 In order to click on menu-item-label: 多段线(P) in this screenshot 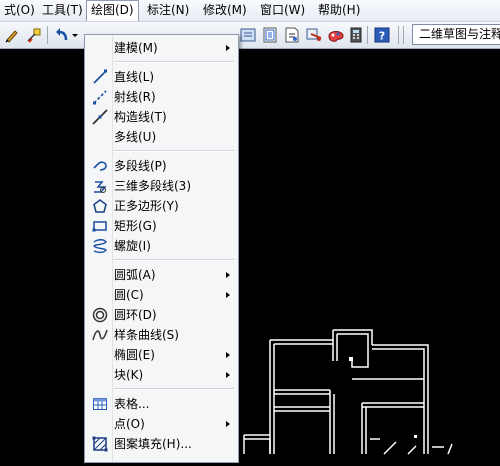, I will do `click(140, 166)`.